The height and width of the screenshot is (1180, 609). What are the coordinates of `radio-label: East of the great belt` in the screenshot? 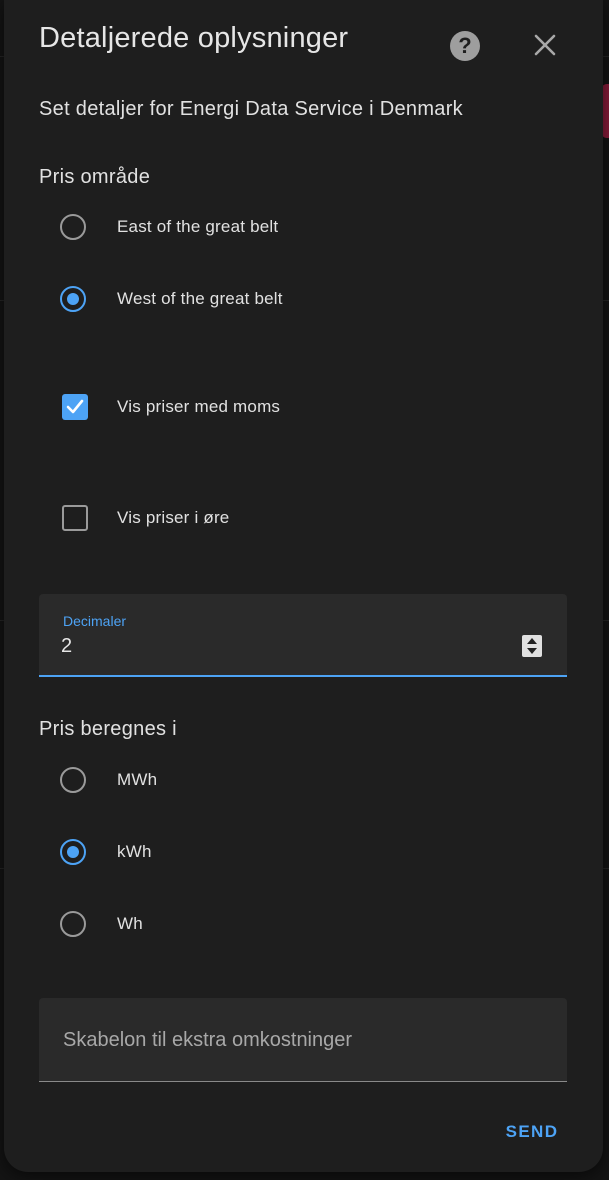 It's located at (198, 226).